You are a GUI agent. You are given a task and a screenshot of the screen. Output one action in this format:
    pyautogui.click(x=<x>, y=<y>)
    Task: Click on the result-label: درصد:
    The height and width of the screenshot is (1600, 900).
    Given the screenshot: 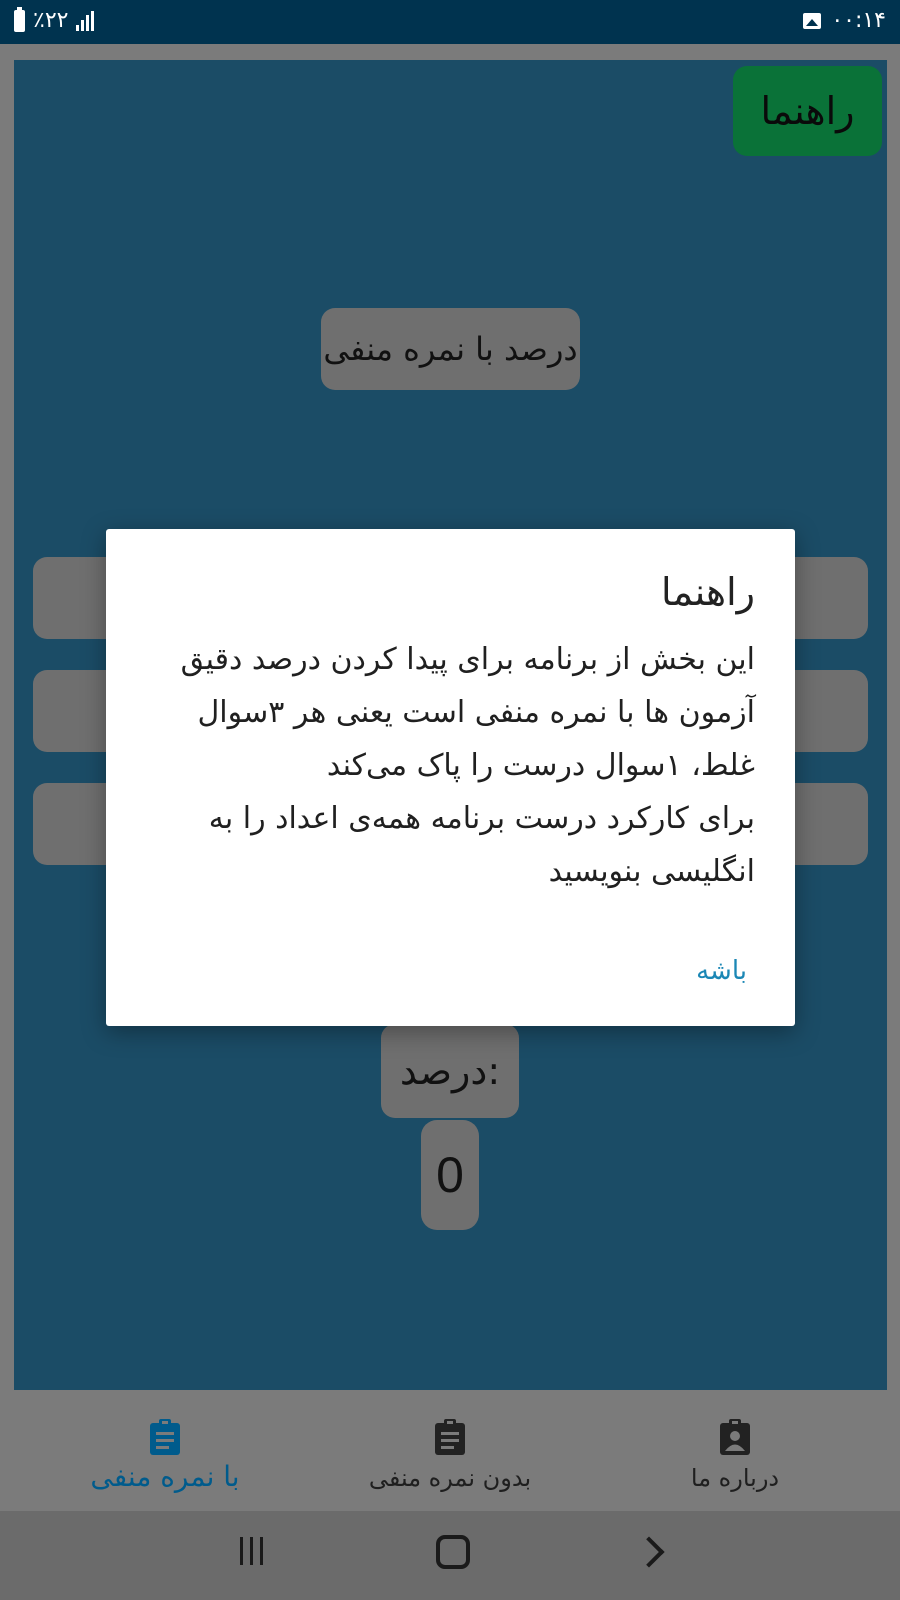 What is the action you would take?
    pyautogui.click(x=450, y=1071)
    